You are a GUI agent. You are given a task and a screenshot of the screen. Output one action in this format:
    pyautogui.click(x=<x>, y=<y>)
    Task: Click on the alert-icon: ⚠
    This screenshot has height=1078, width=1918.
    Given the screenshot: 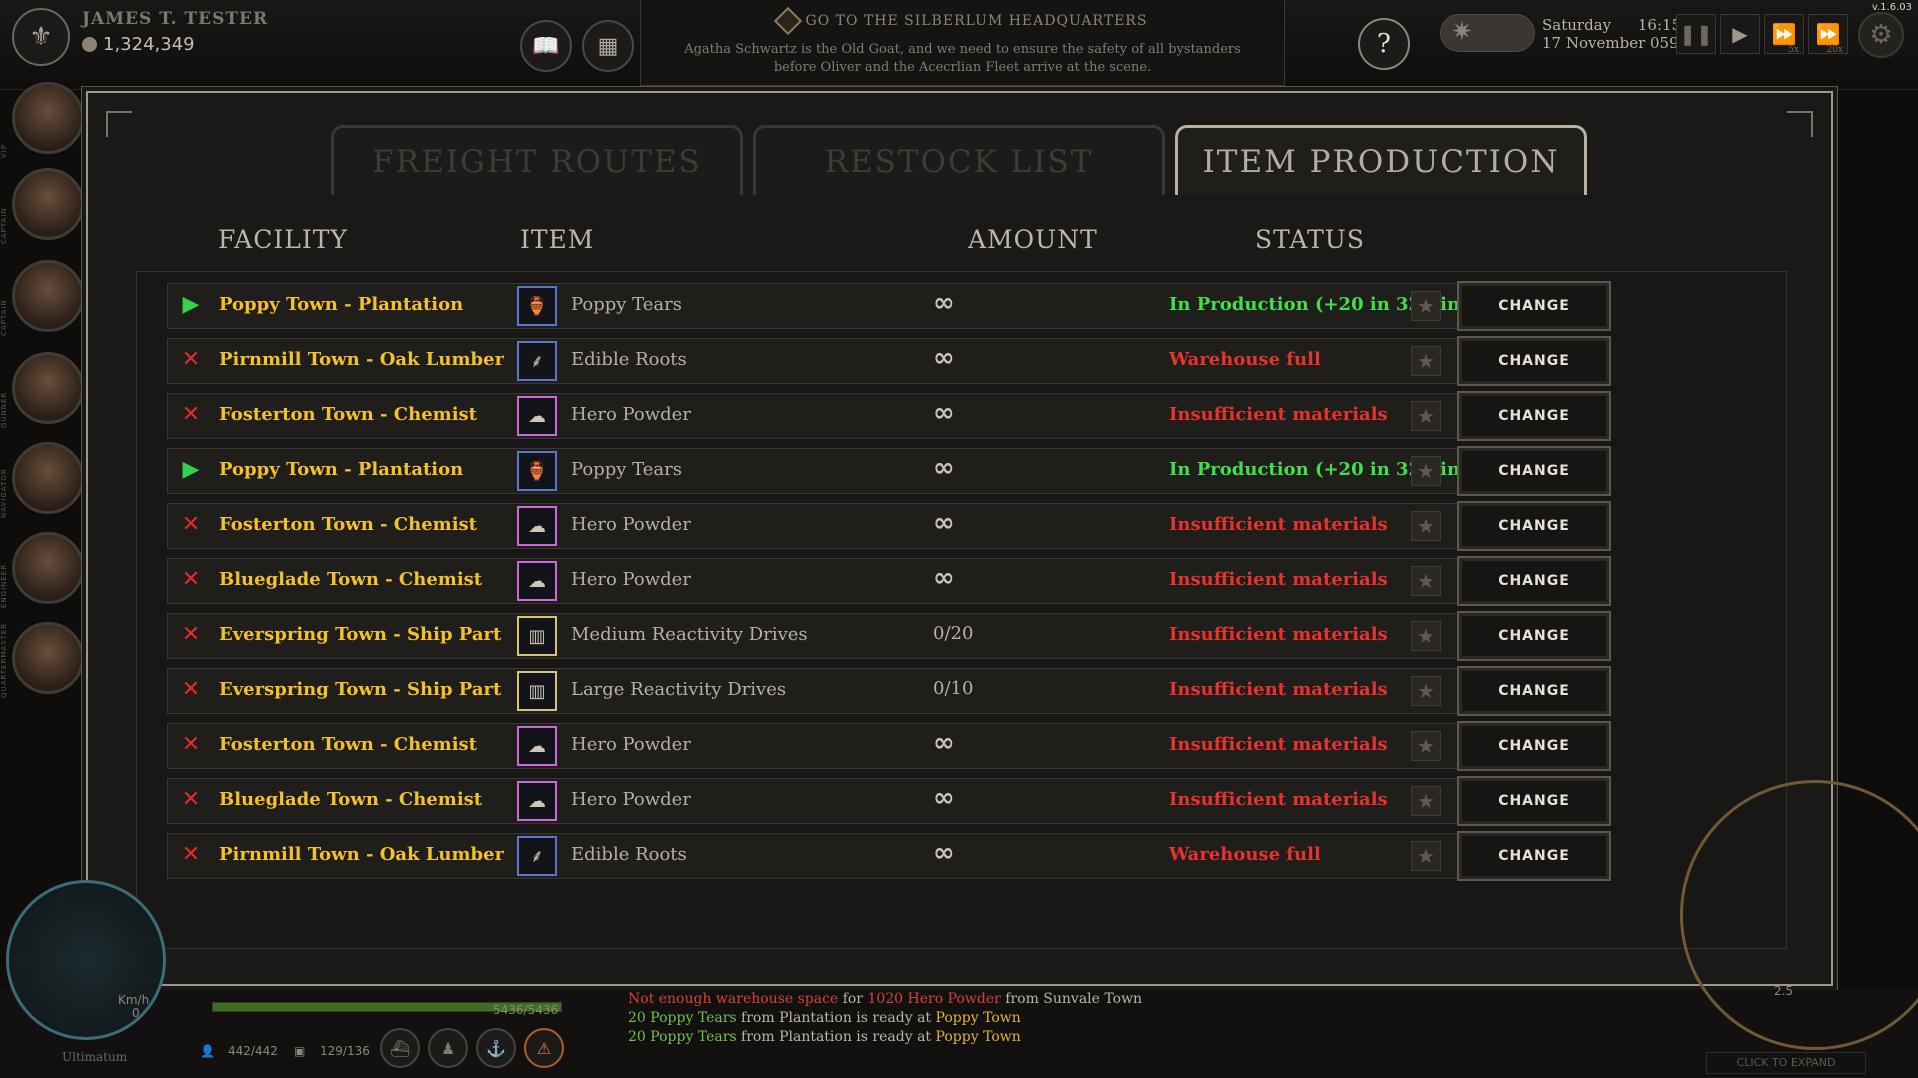 What is the action you would take?
    pyautogui.click(x=544, y=1048)
    